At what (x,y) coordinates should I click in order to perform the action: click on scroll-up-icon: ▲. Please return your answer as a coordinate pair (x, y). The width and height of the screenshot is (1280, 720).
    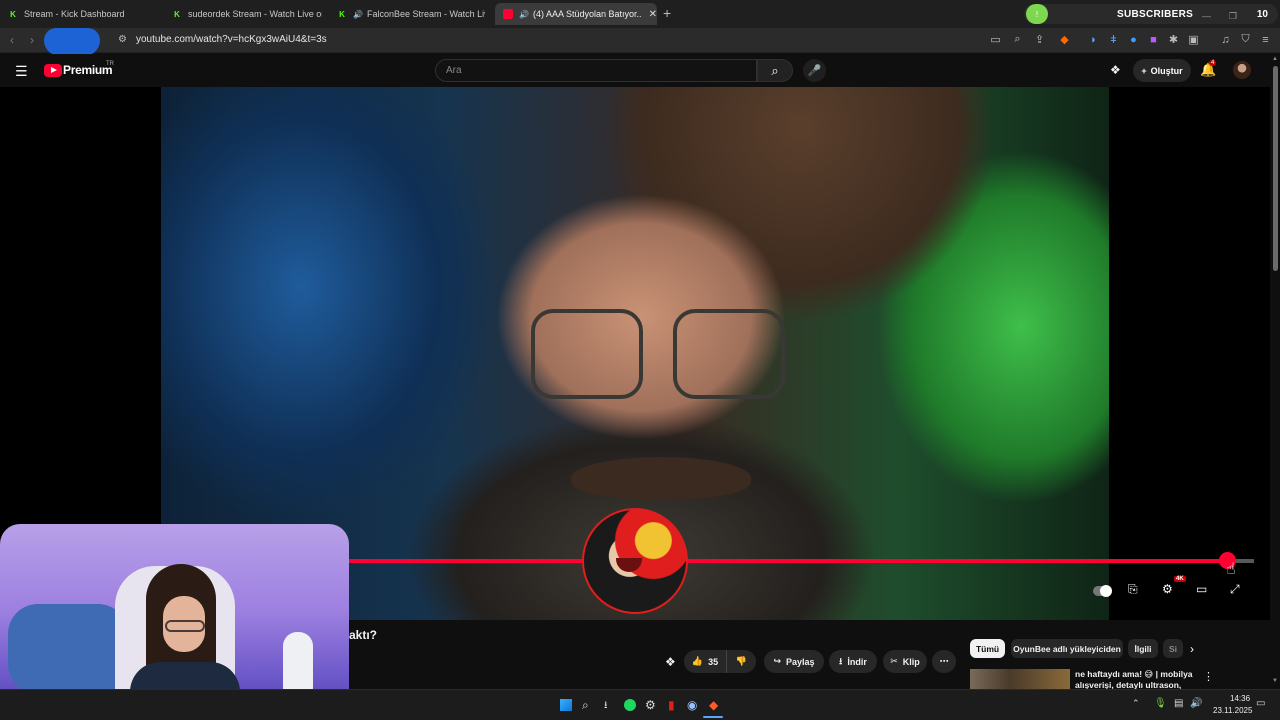
    Looking at the image, I should click on (1275, 59).